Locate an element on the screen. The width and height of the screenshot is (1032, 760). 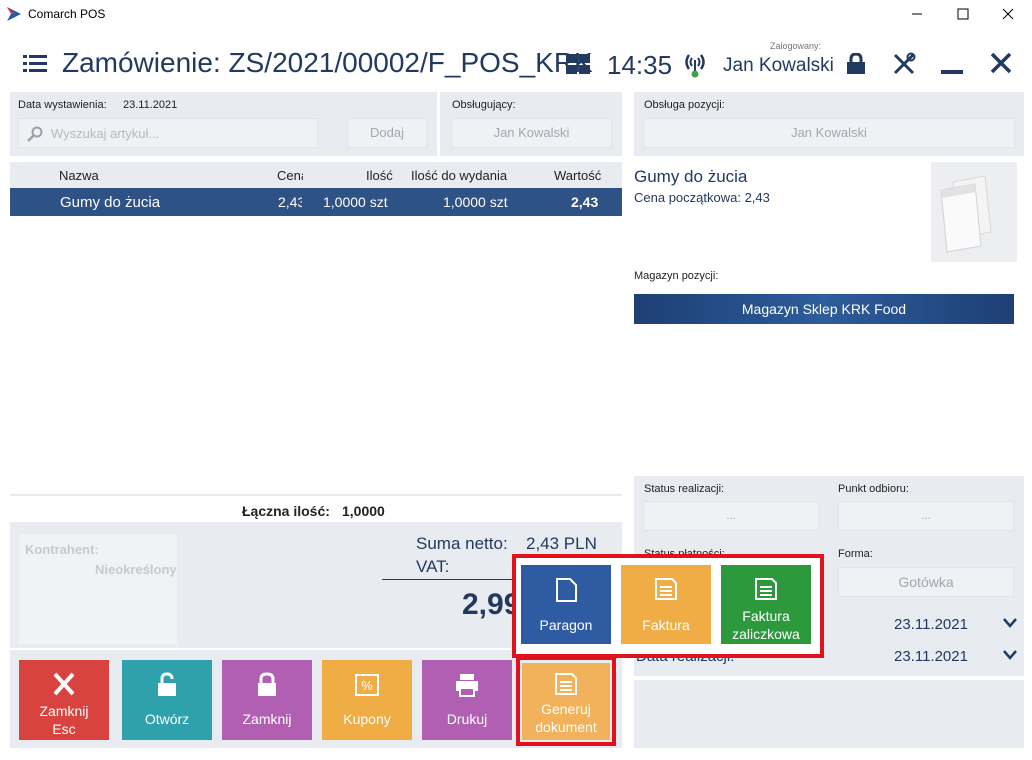
vat-label: VAT: is located at coordinates (433, 566).